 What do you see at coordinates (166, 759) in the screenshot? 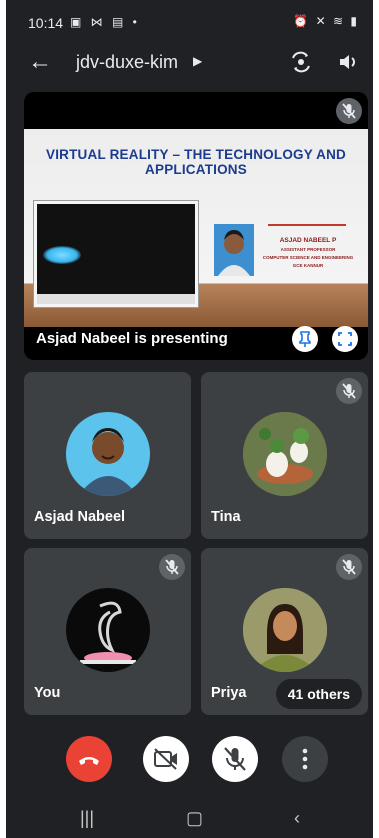
I see `camera-off-icon` at bounding box center [166, 759].